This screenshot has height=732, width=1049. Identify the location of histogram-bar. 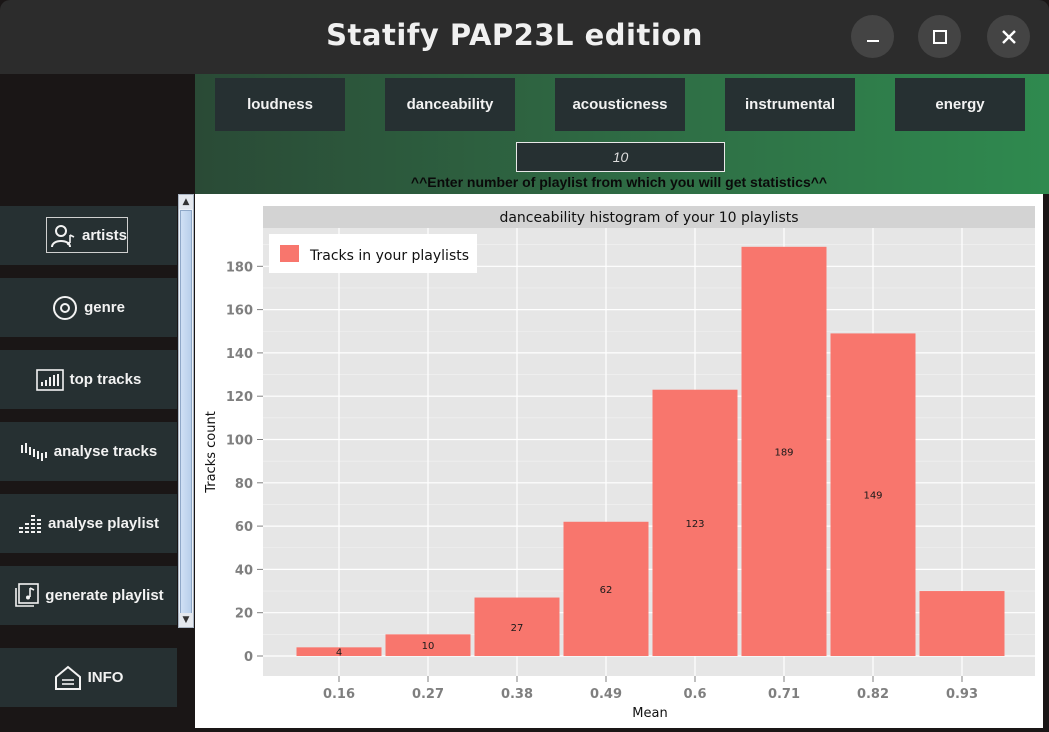
(962, 623).